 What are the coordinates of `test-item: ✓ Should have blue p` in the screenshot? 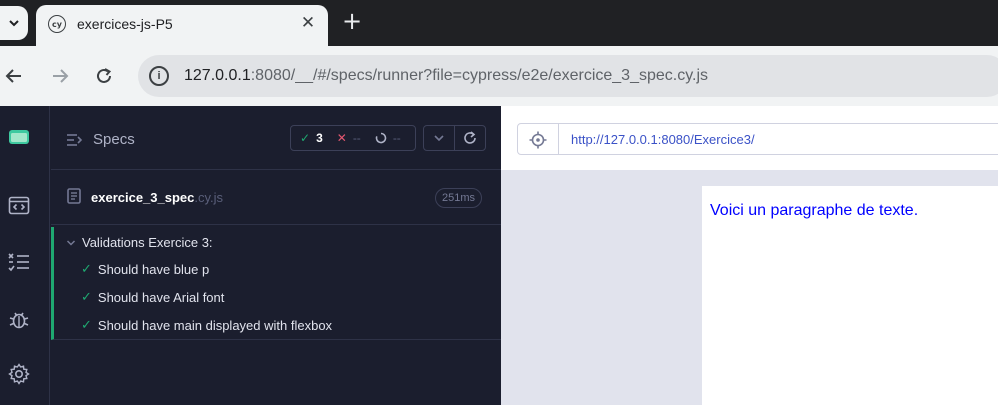 It's located at (145, 269).